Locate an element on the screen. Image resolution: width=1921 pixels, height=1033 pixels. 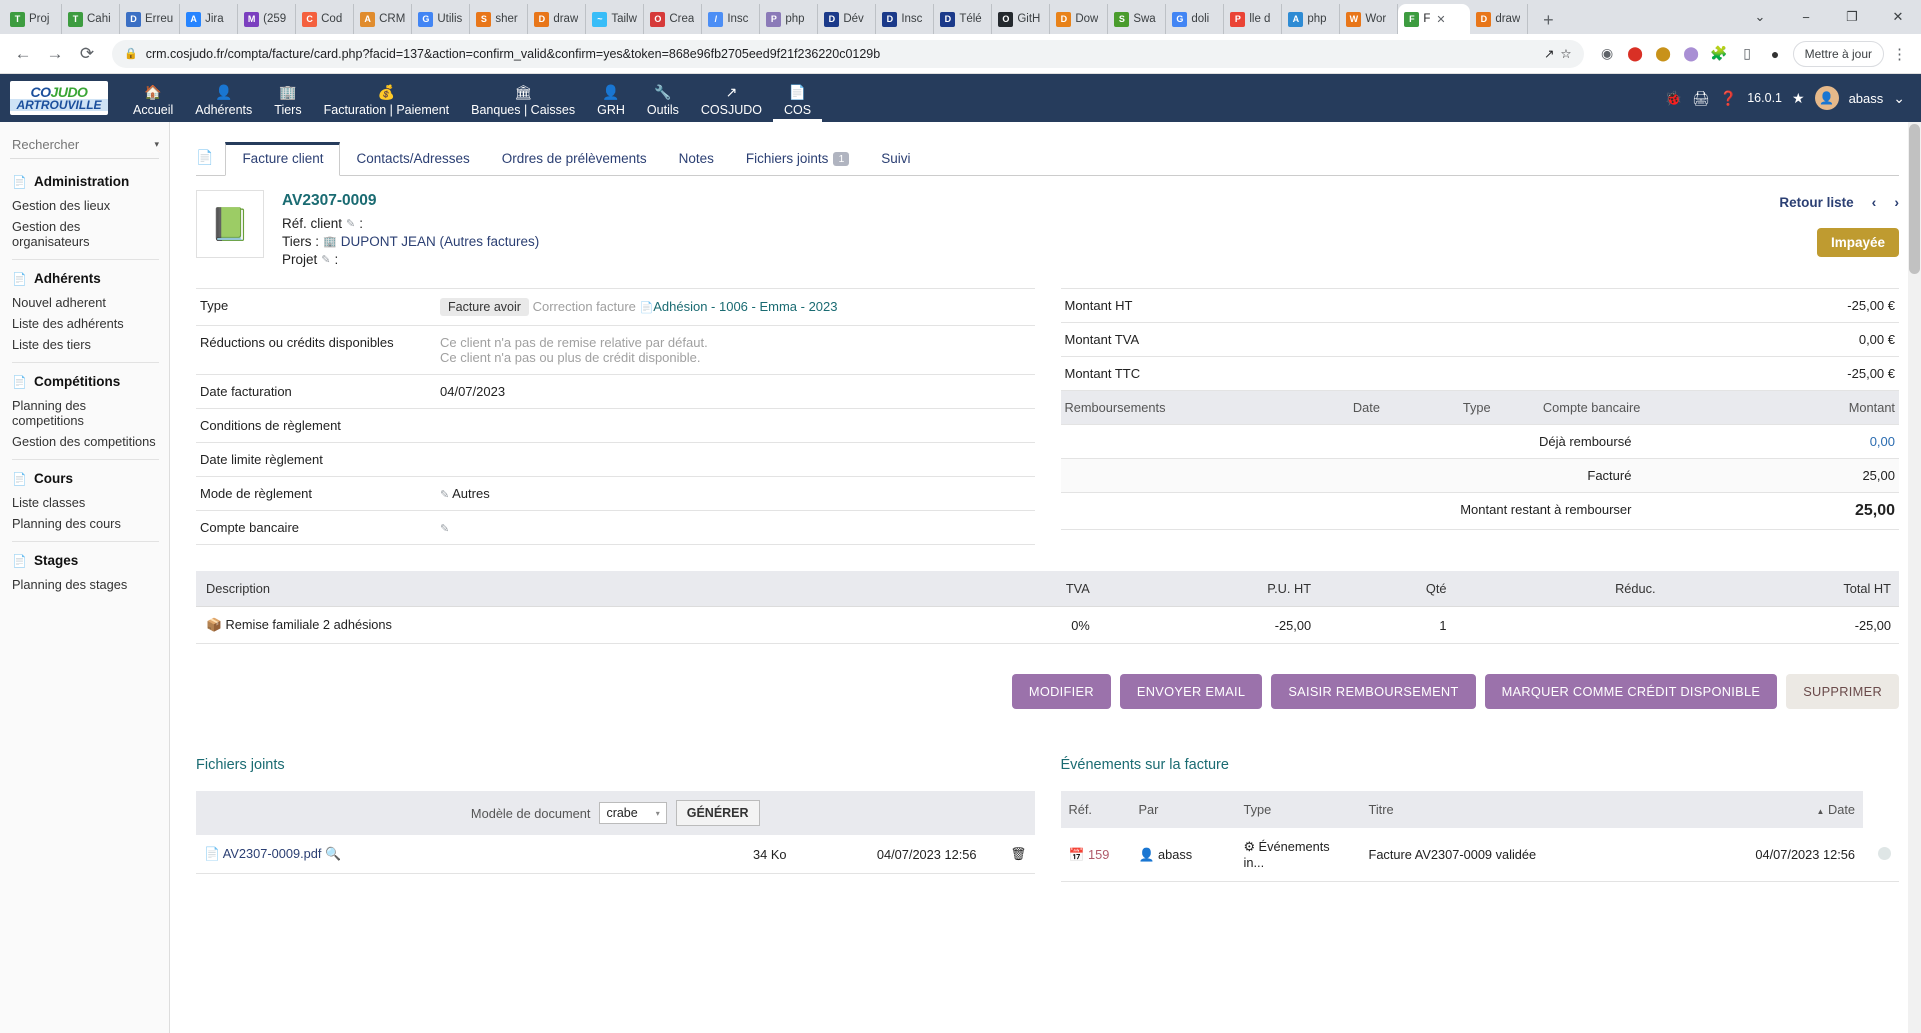
sidebar-item-gestion-des-organisateurs: Gestion des organisateurs is located at coordinates (84, 234).